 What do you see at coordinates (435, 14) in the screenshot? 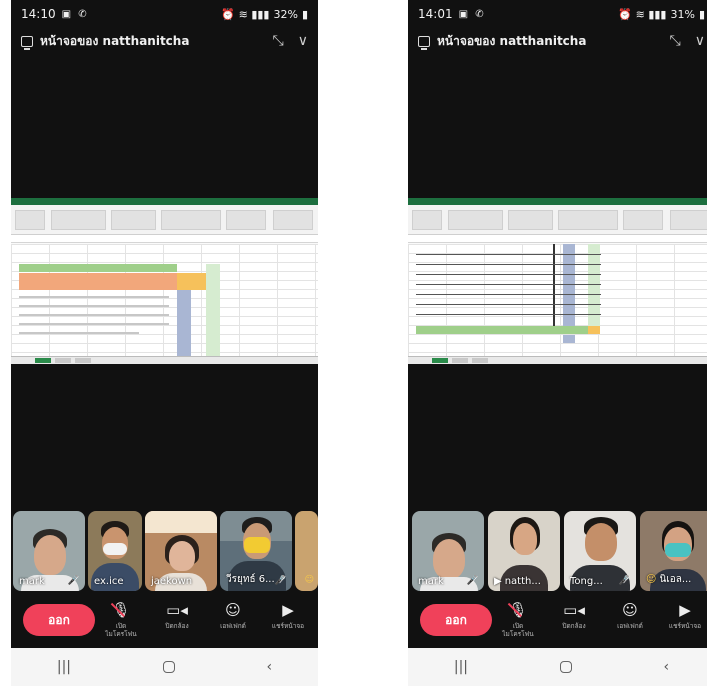
I see `status-time: 14:01` at bounding box center [435, 14].